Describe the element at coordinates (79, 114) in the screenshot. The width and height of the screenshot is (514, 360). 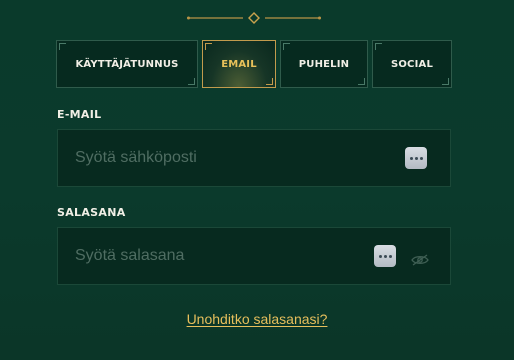
I see `email-label: E-MAIL` at that location.